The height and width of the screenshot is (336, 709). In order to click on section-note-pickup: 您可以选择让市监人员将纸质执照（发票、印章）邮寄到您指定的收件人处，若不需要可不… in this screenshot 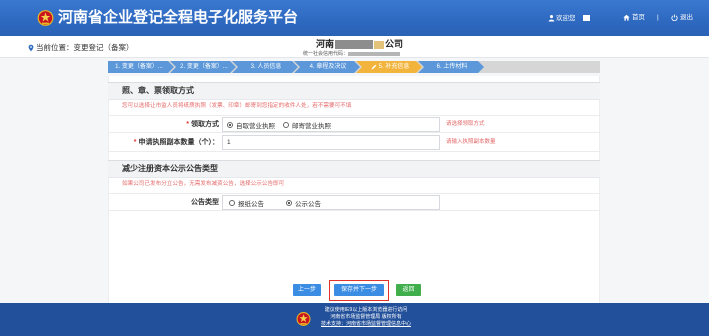, I will do `click(237, 106)`.